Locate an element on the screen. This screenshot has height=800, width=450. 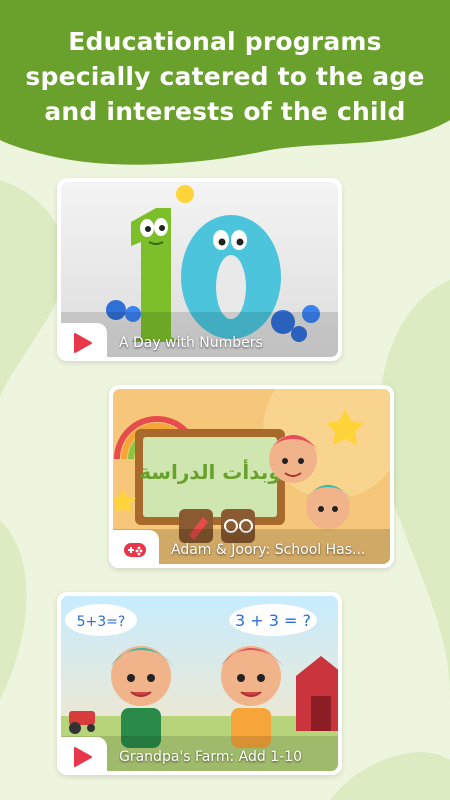
program-card-farm: 5+3=? 3 + 3 = ? Grandpa's Farm: Add 1-10 is located at coordinates (199, 683).